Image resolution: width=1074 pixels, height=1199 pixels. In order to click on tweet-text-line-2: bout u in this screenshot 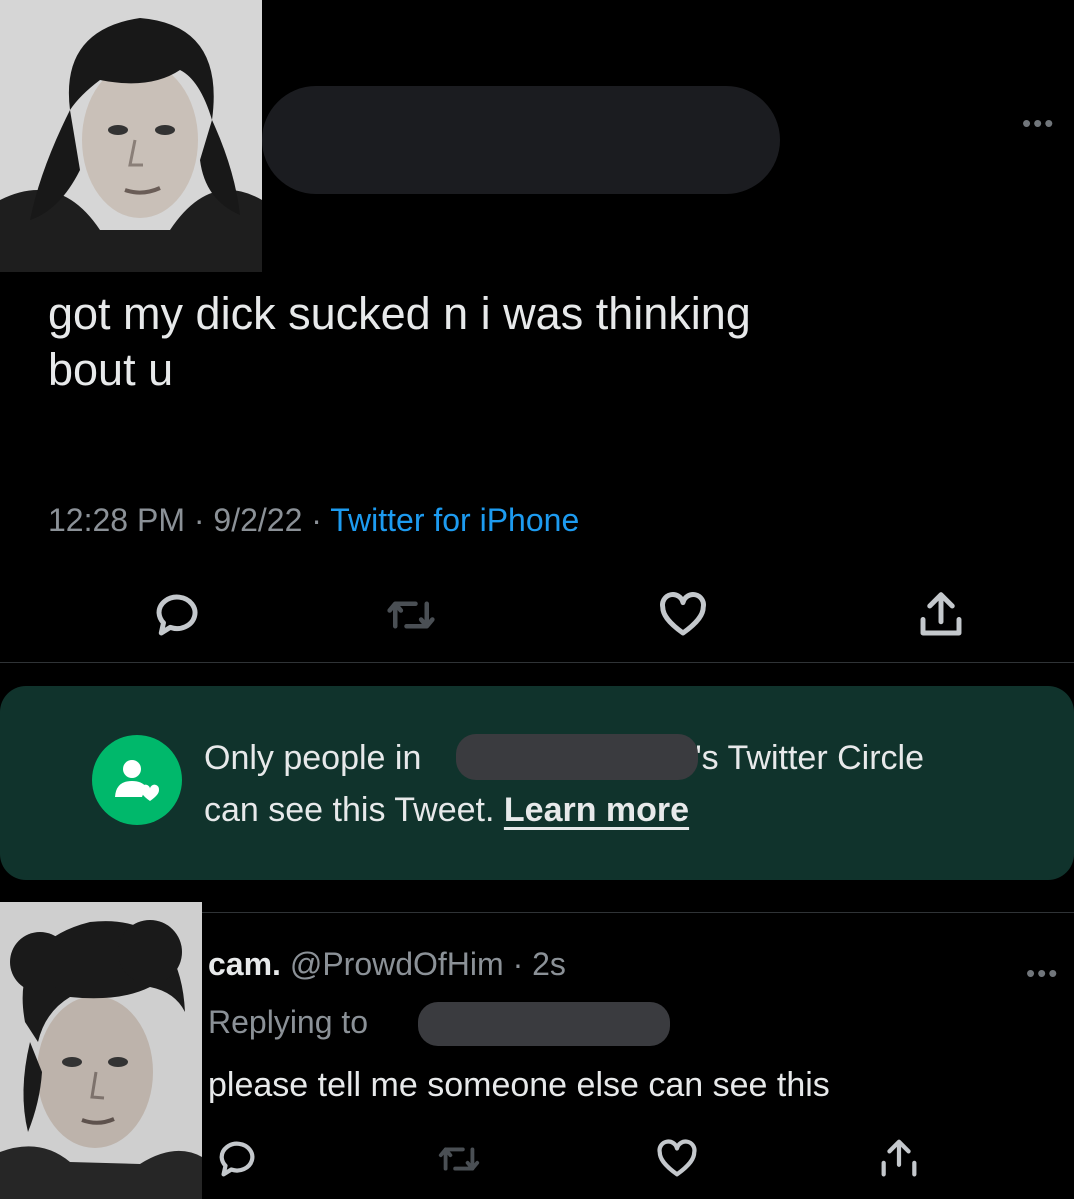, I will do `click(111, 369)`.